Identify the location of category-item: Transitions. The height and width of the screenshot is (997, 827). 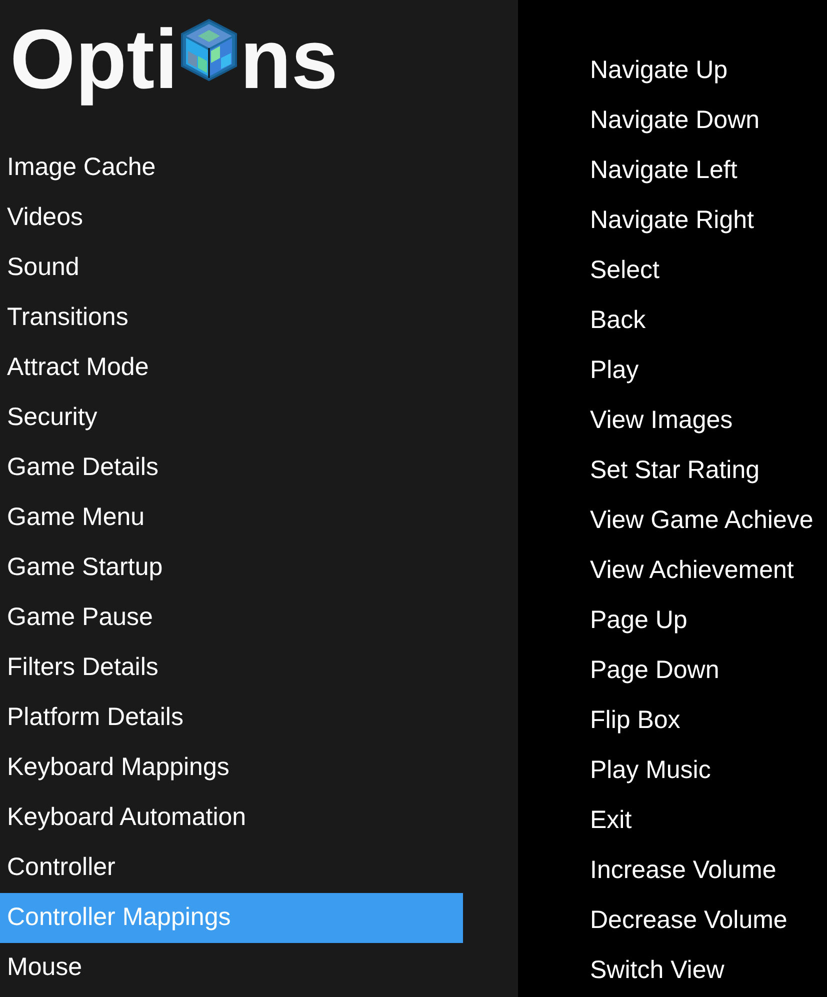
(231, 318).